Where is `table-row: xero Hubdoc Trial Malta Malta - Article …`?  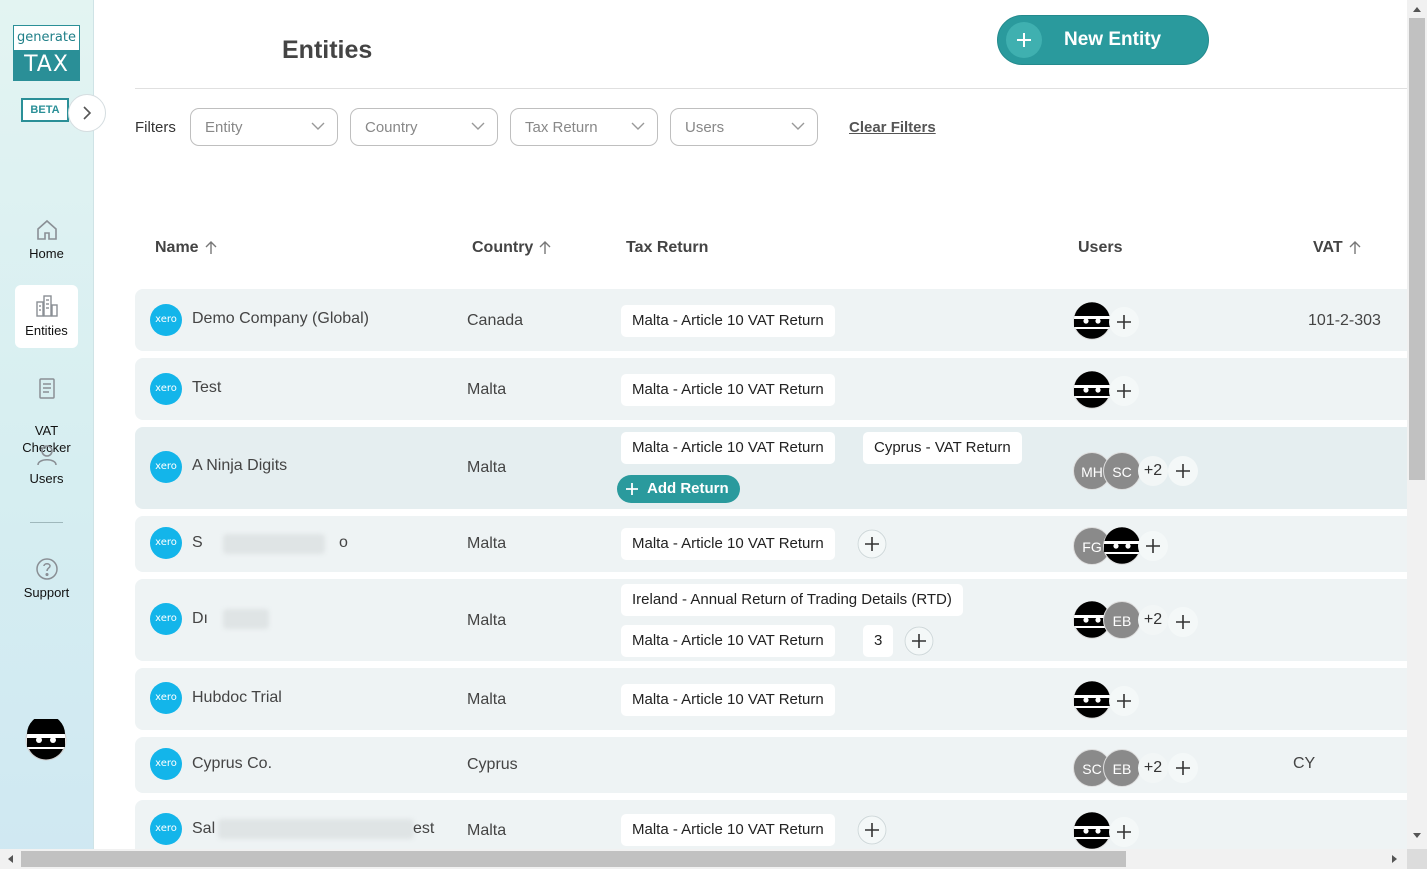 table-row: xero Hubdoc Trial Malta Malta - Article … is located at coordinates (771, 699).